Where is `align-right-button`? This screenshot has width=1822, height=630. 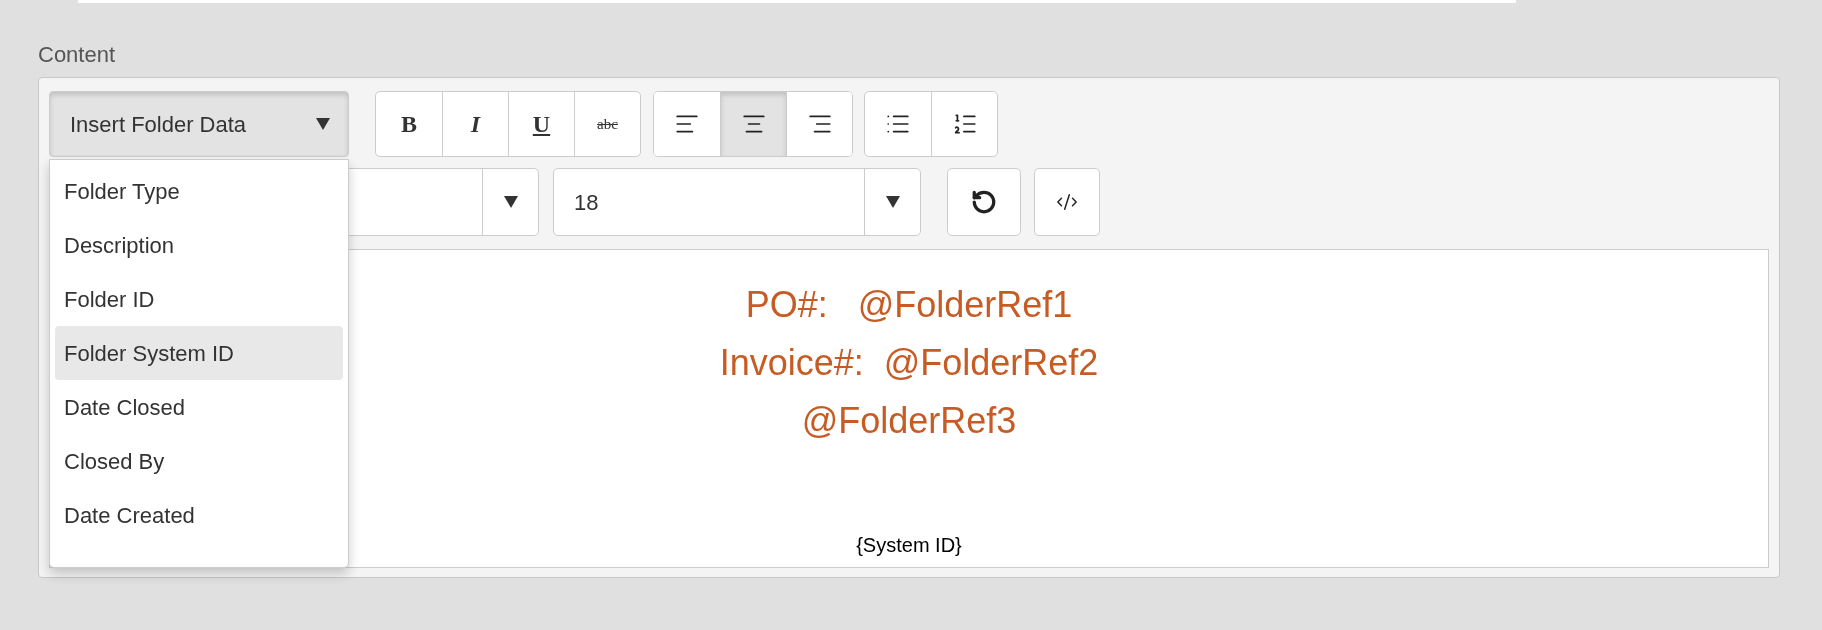
align-right-button is located at coordinates (819, 124).